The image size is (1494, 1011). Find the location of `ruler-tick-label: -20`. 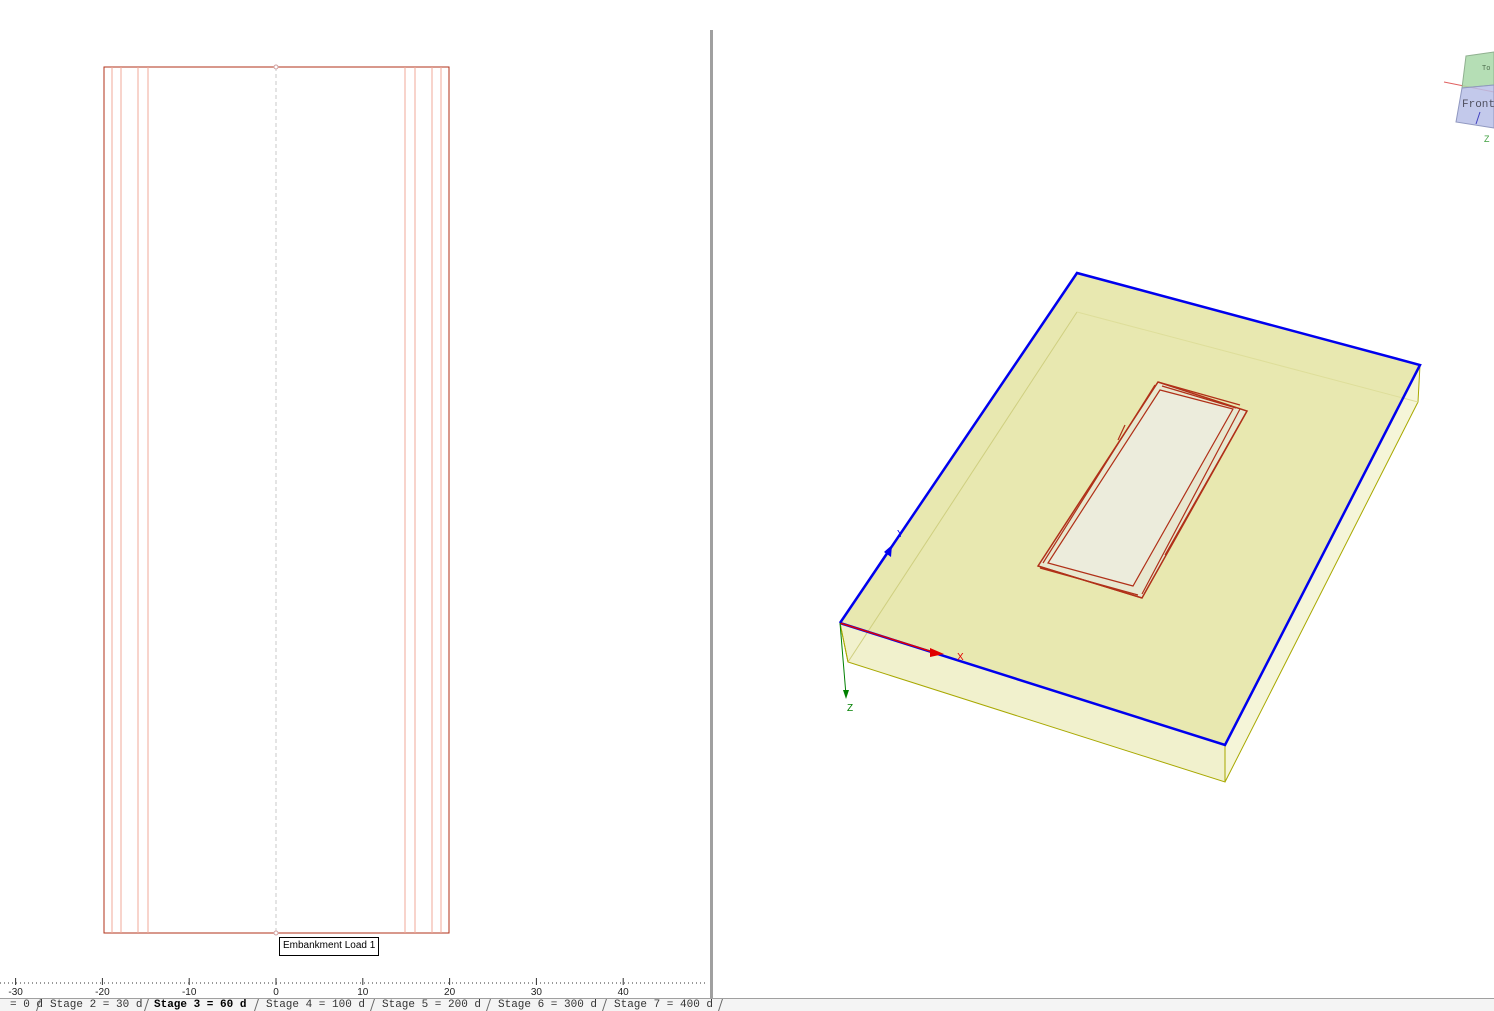

ruler-tick-label: -20 is located at coordinates (102, 992).